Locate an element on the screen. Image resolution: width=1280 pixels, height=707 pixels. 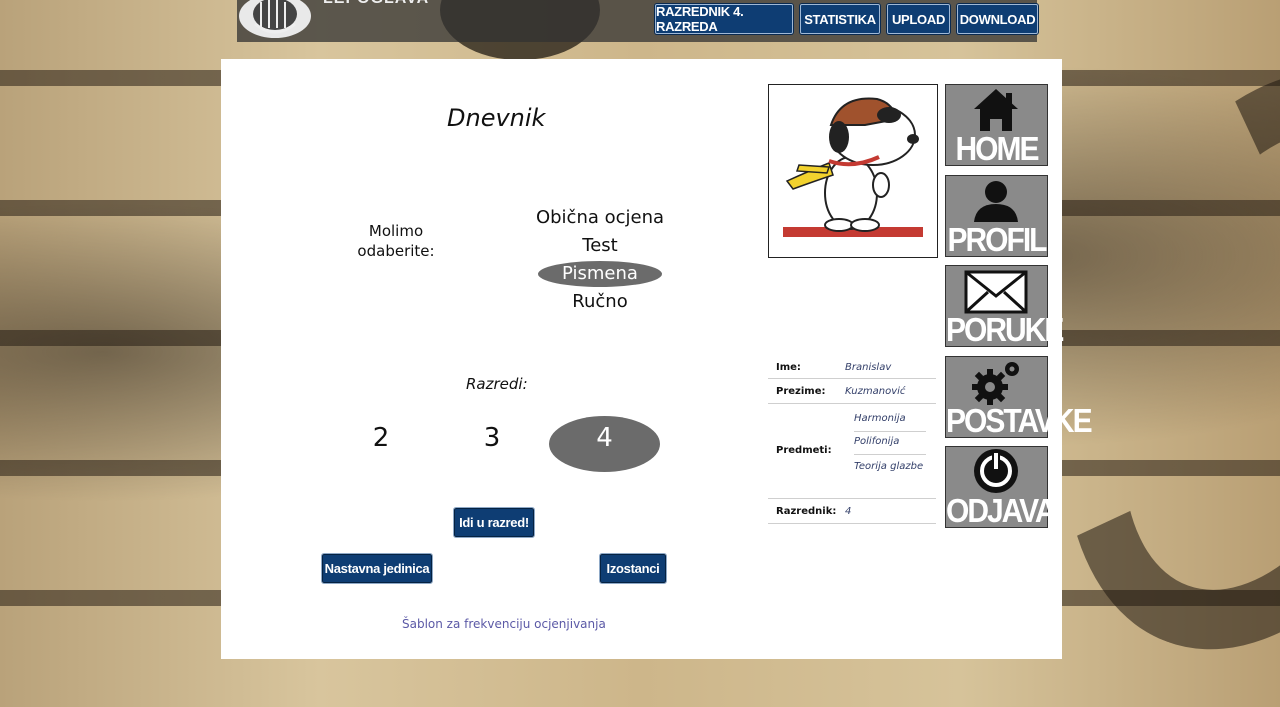
option-rucno: Ručno is located at coordinates (600, 302).